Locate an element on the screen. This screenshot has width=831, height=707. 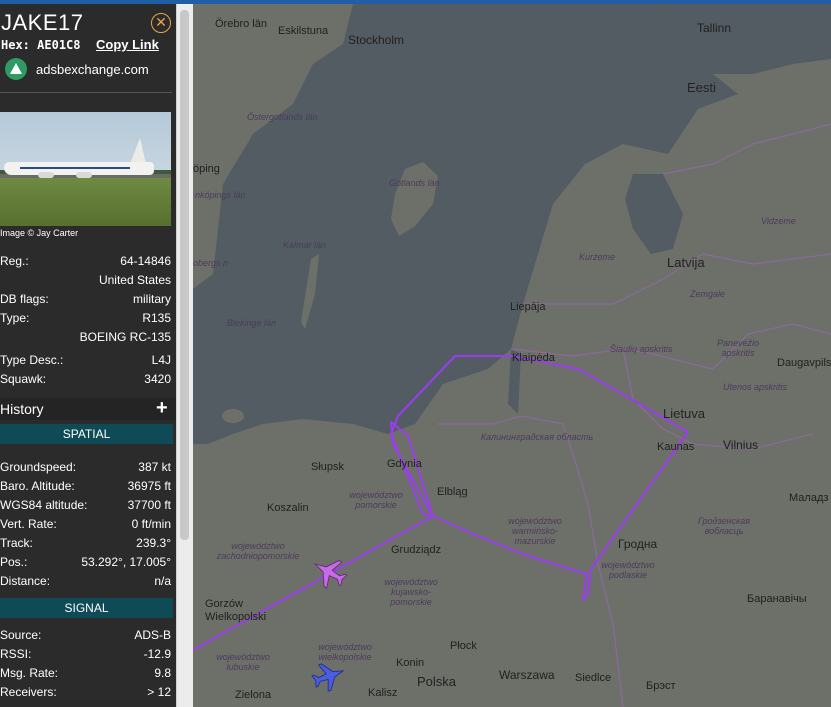
map-label-gotlands: Gotlands län is located at coordinates (414, 183).